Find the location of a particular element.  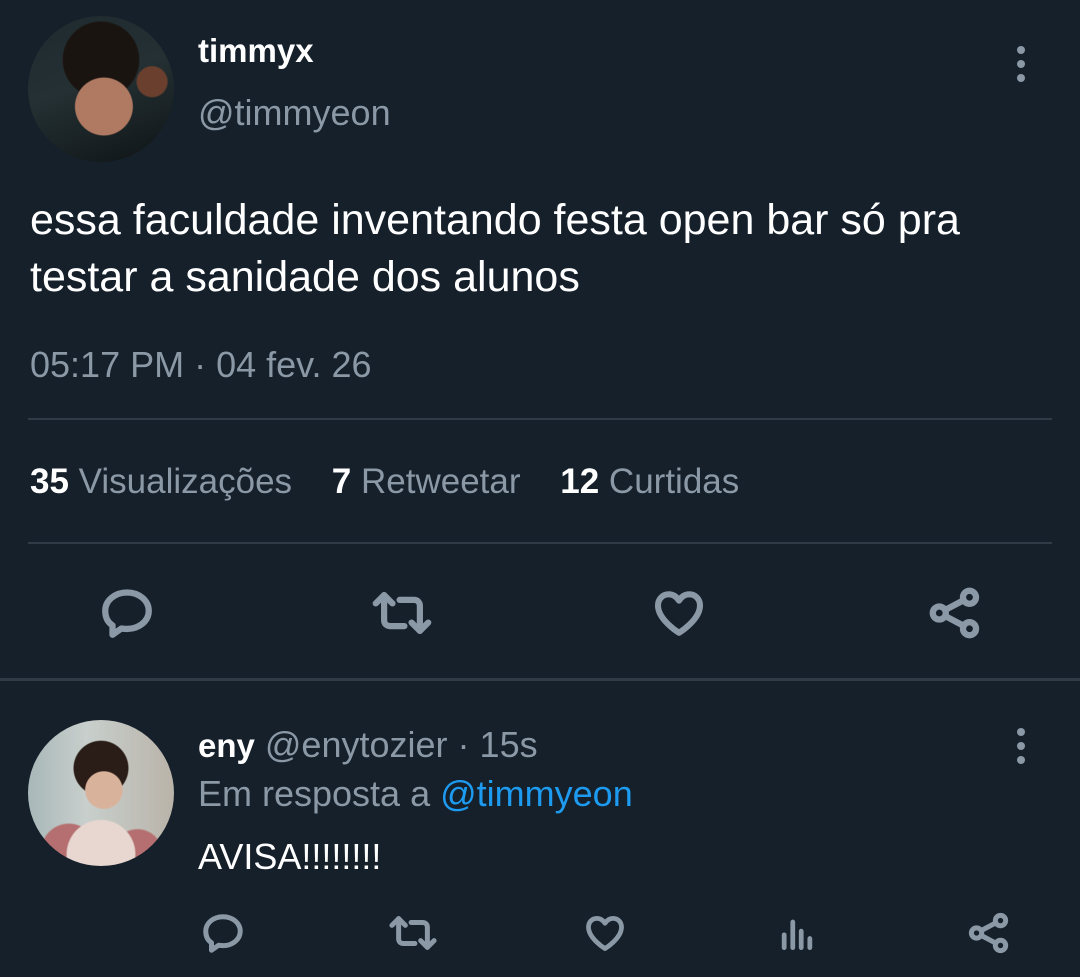

retweets-stat: 7 Retweetar is located at coordinates (426, 481).